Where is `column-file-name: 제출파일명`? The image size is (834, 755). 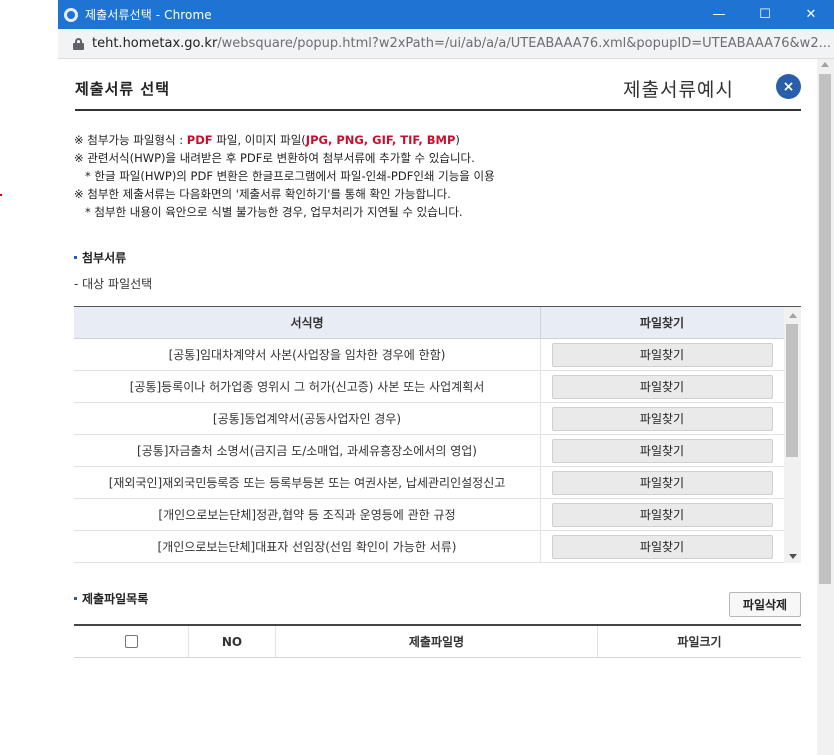 column-file-name: 제출파일명 is located at coordinates (437, 641).